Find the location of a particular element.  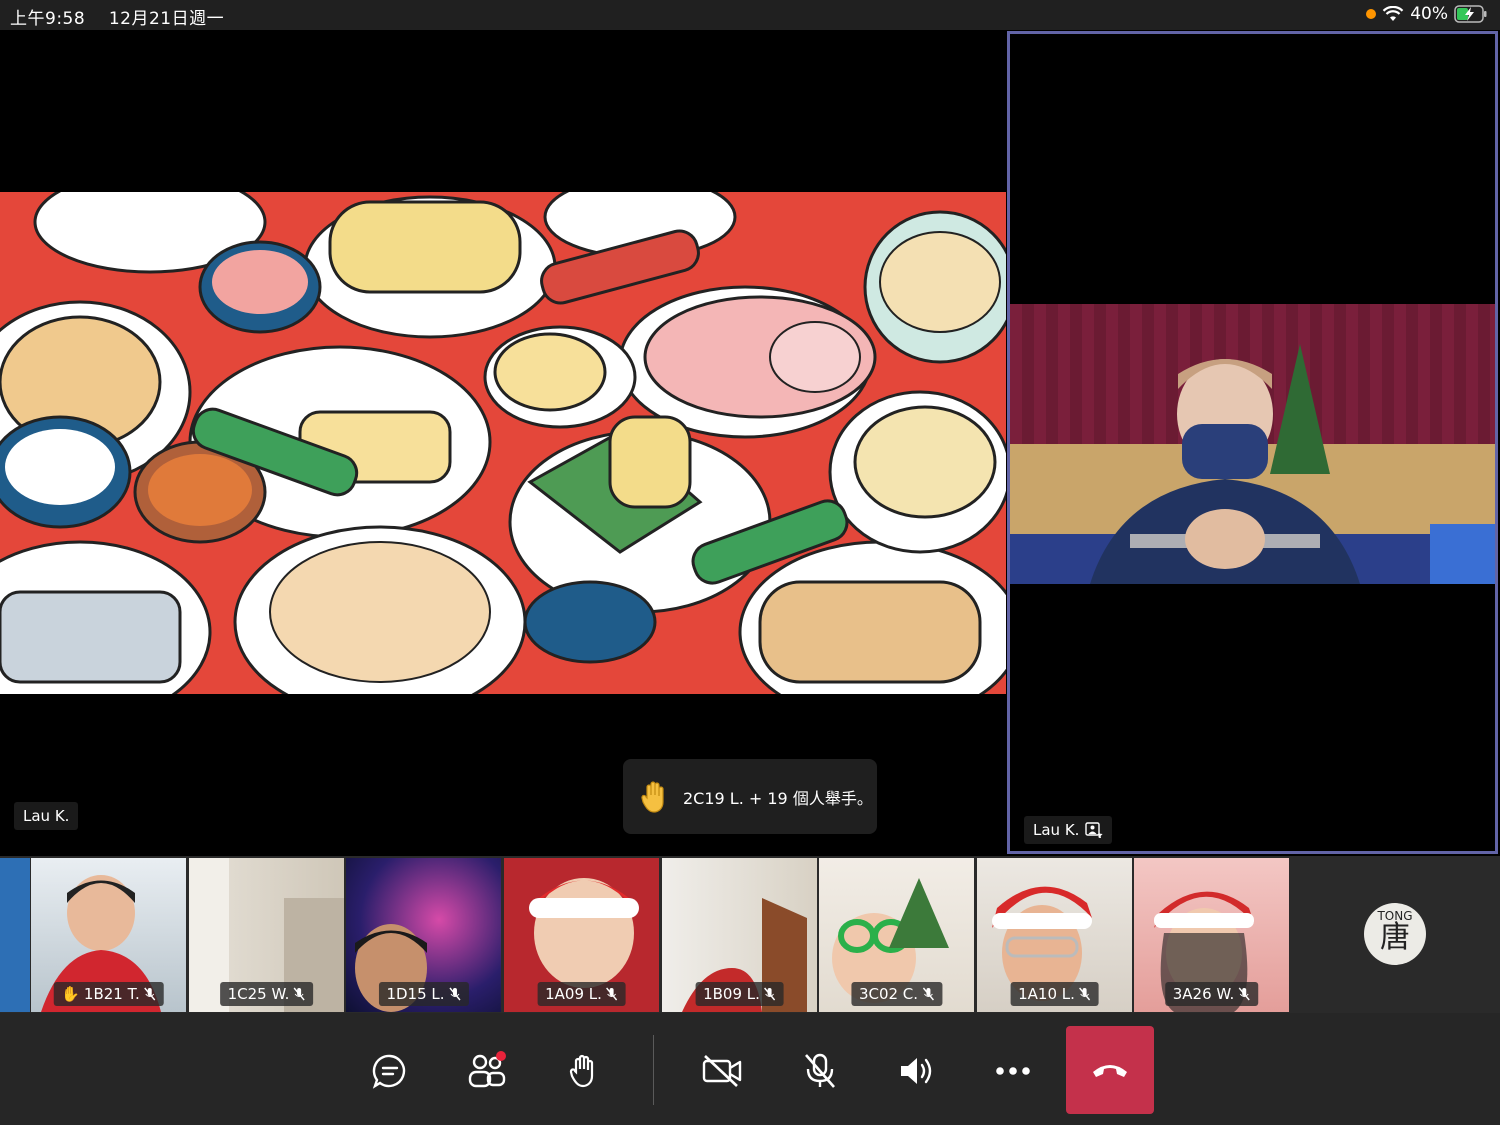

participant-tile: 1A10 L. is located at coordinates (1054, 935).